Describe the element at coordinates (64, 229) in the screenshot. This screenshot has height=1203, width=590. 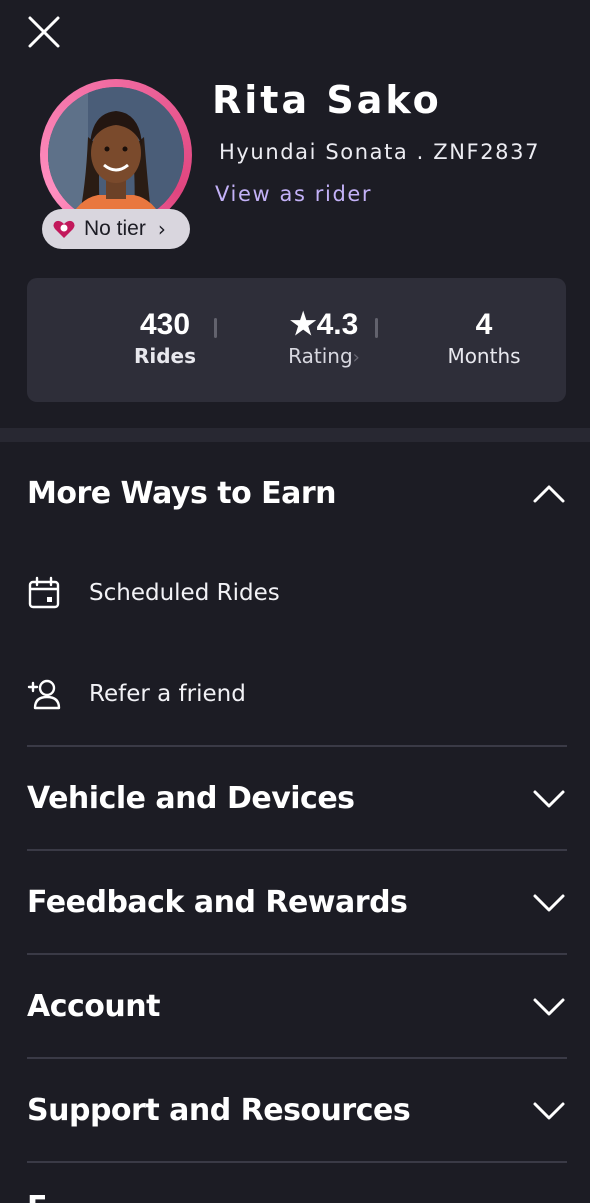
I see `tier-heart-icon` at that location.